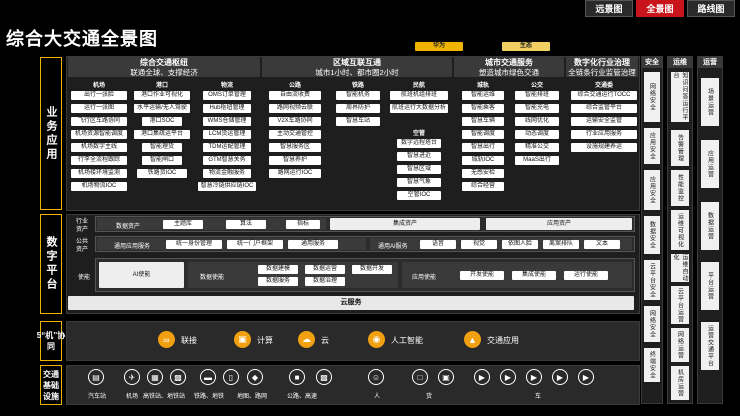  Describe the element at coordinates (537, 108) in the screenshot. I see `app-item: 智能充电` at that location.